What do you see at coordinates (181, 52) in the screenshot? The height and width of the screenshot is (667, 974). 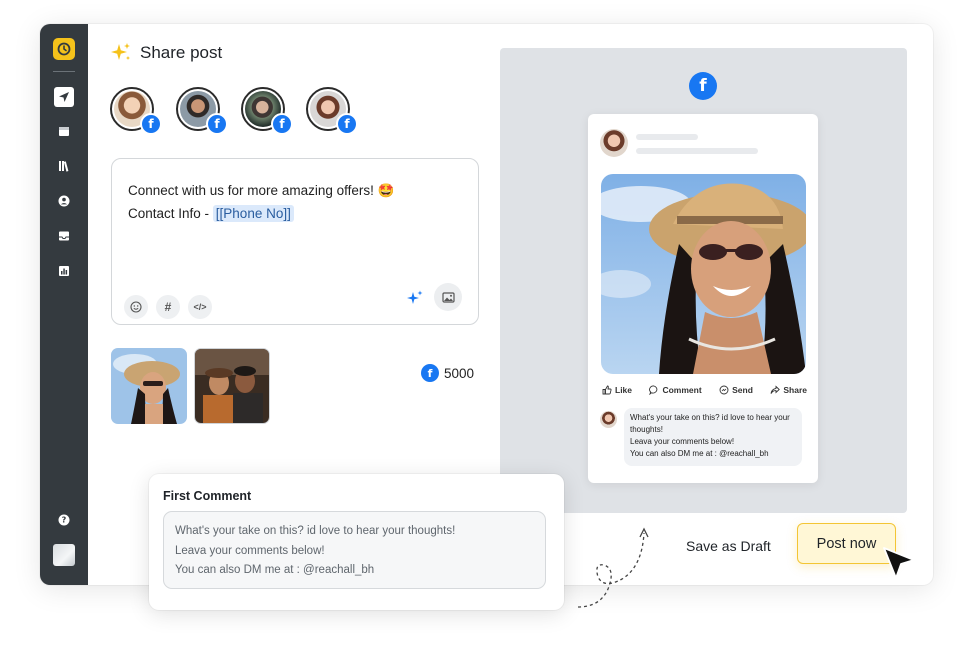 I see `page-title: Share post` at bounding box center [181, 52].